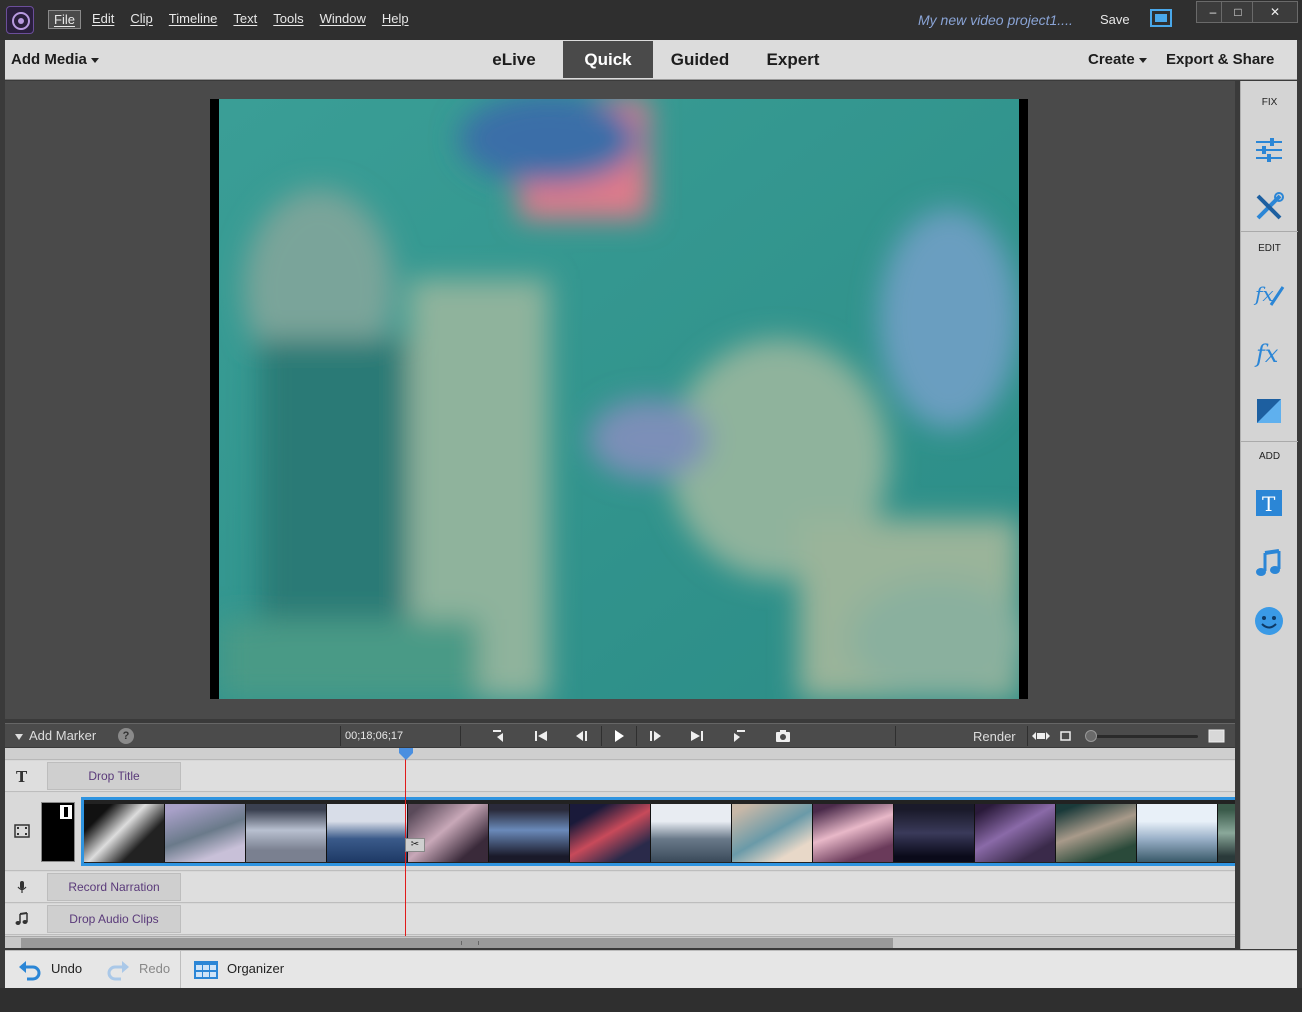  Describe the element at coordinates (994, 736) in the screenshot. I see `render-button: Render` at that location.